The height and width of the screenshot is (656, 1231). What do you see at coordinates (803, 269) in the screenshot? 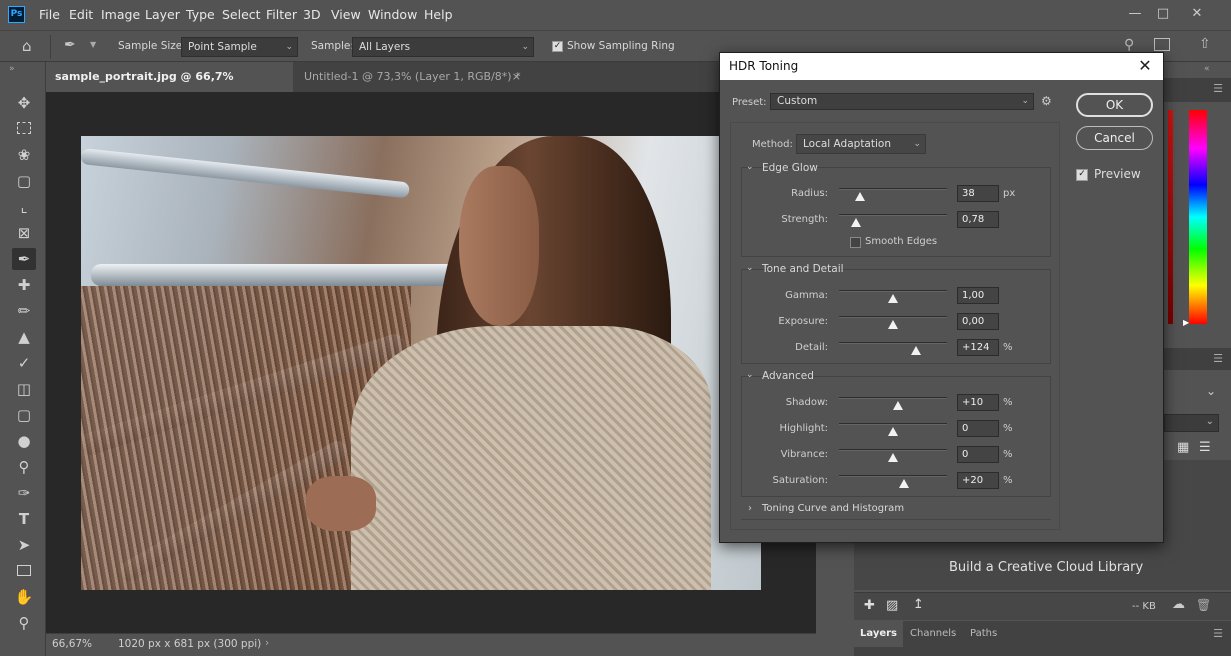
I see `tone-detail-title: Tone and Detail` at bounding box center [803, 269].